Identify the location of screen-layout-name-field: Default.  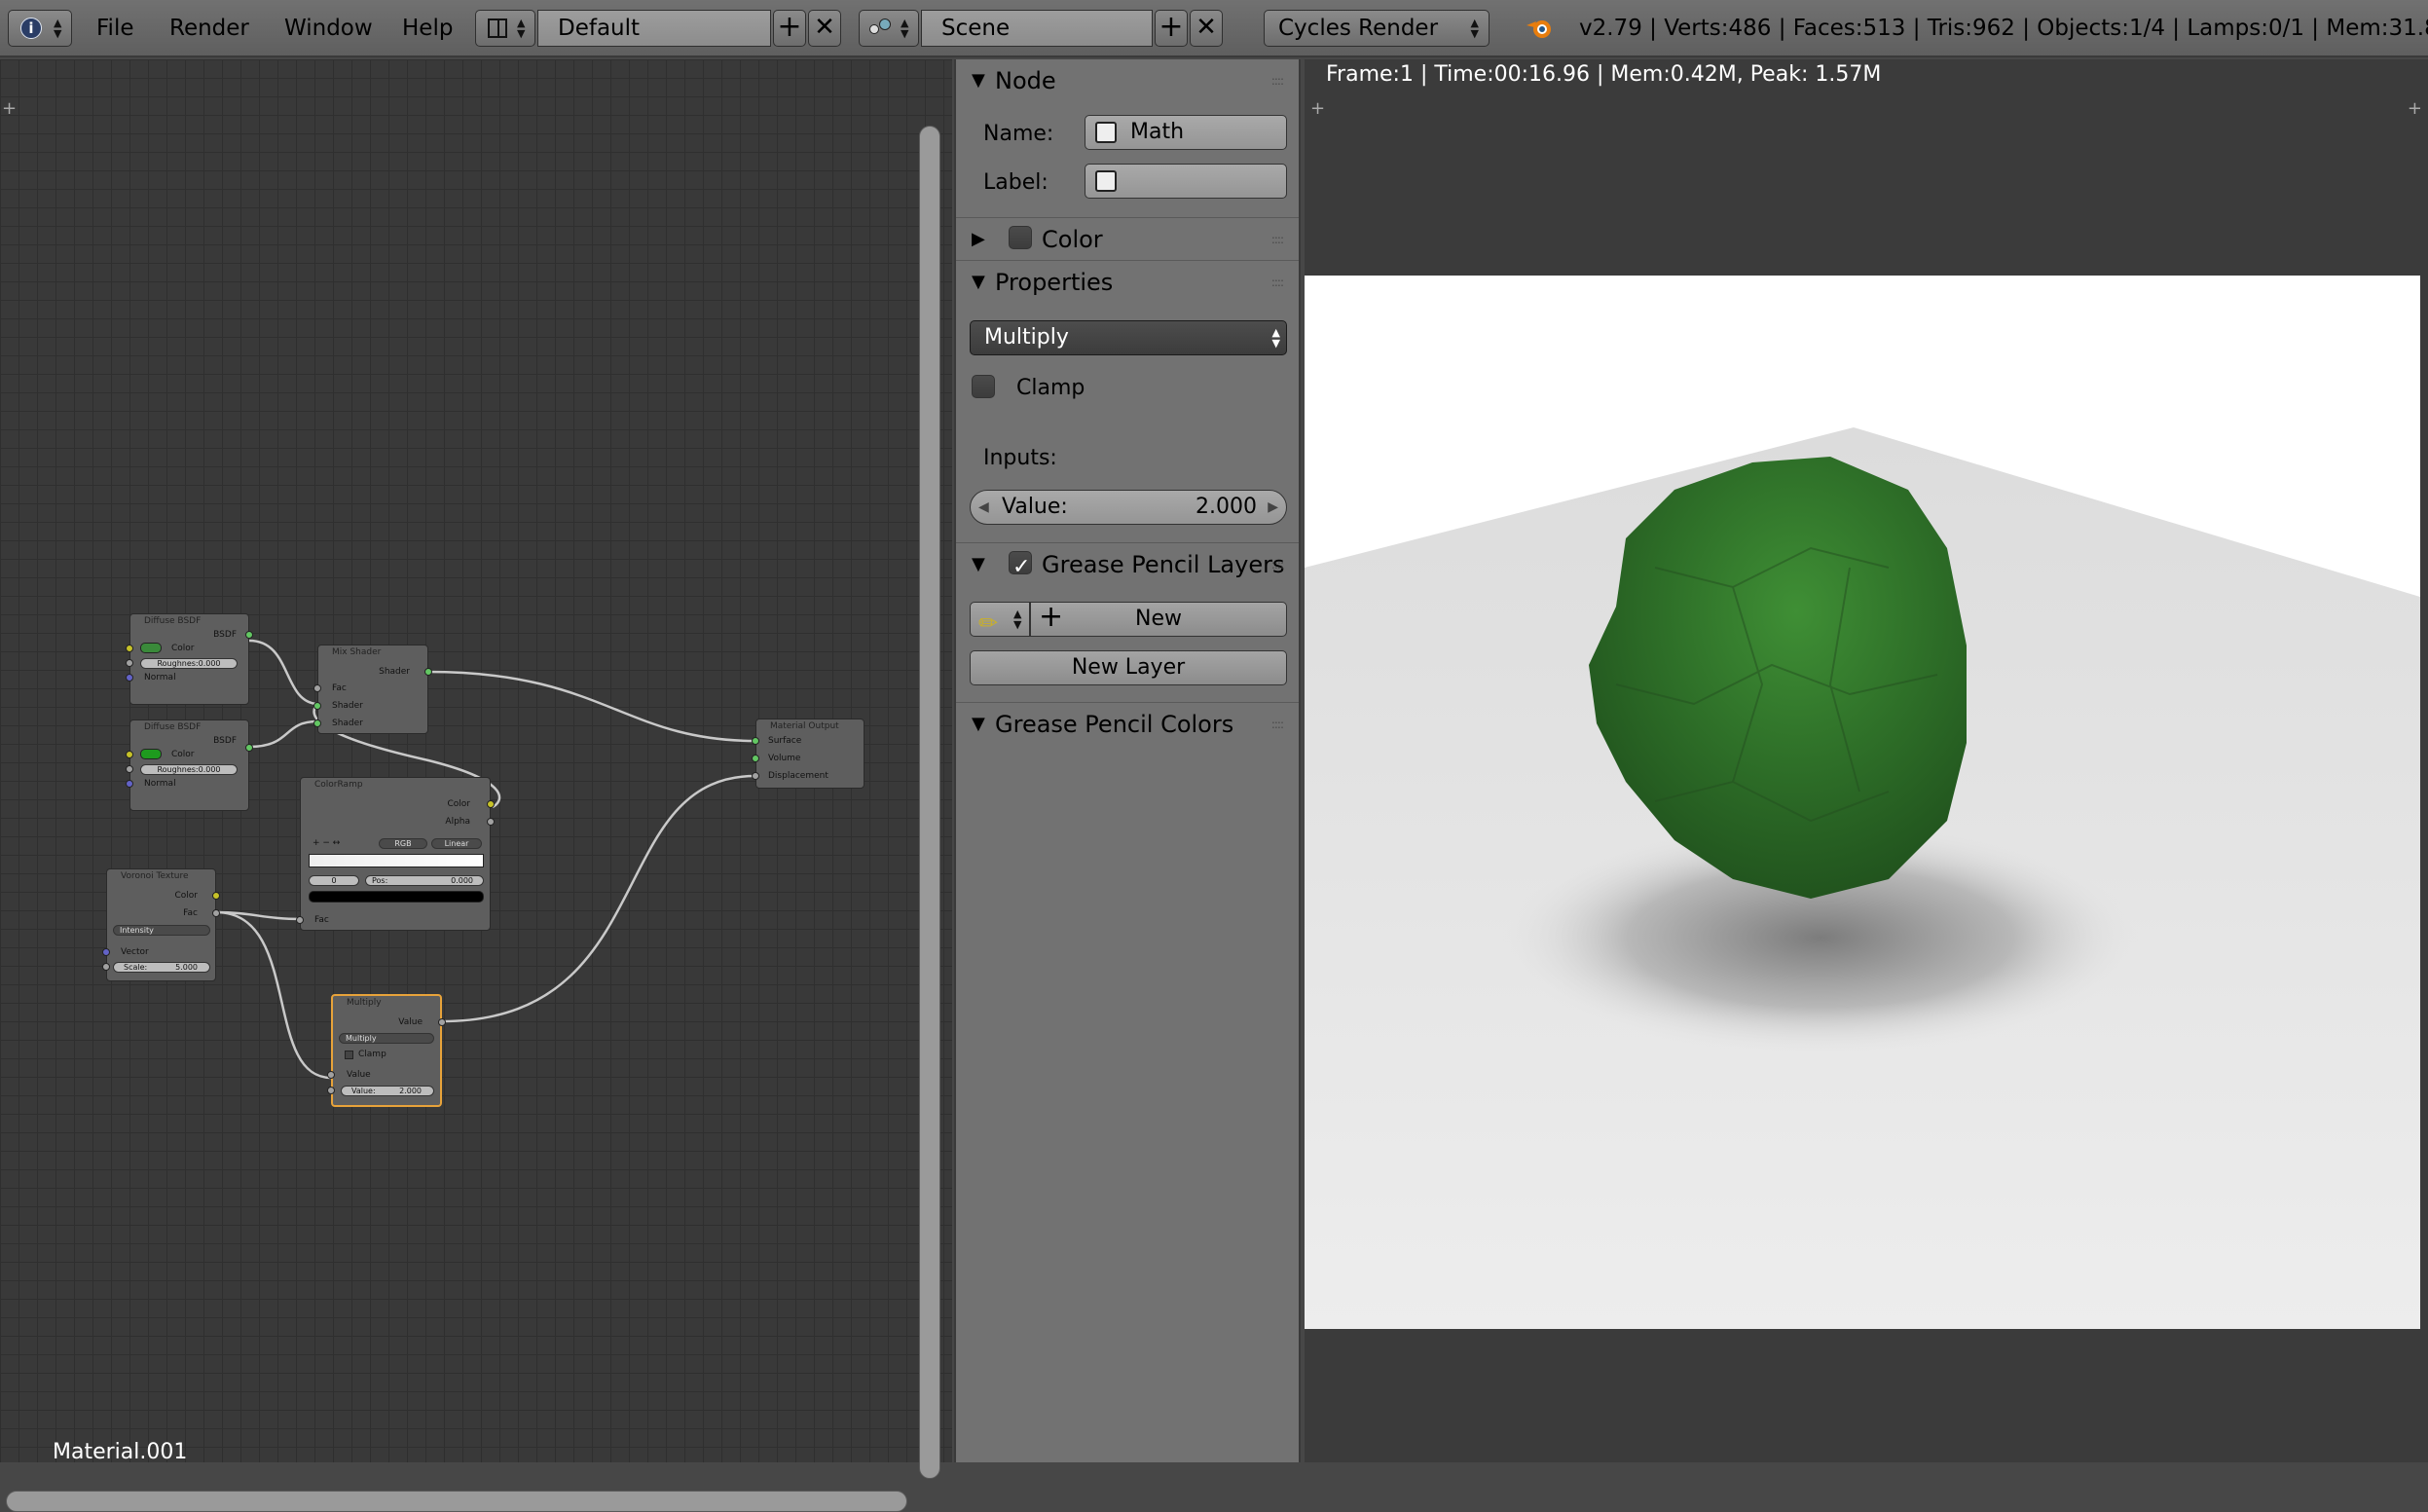
(654, 28).